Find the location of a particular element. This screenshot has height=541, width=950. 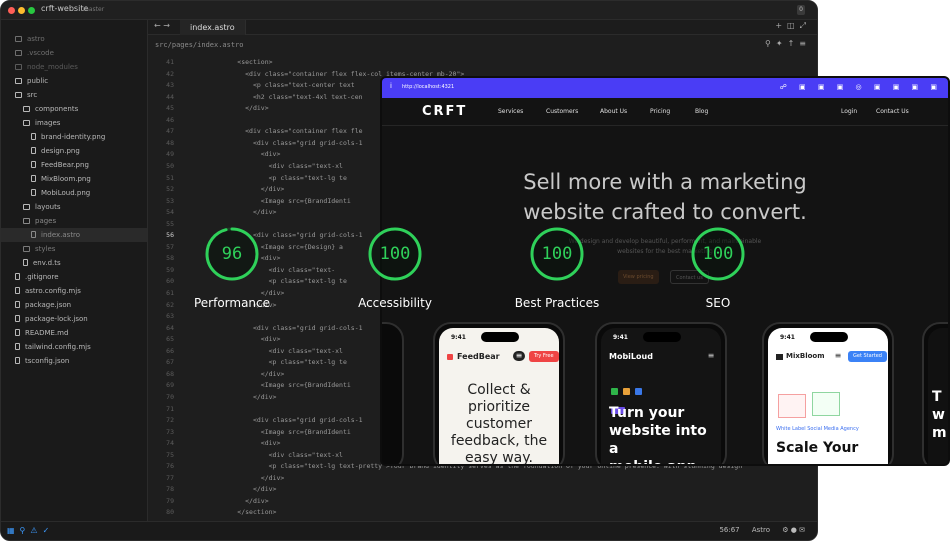

view-pricing-button: View pricing is located at coordinates (638, 277).